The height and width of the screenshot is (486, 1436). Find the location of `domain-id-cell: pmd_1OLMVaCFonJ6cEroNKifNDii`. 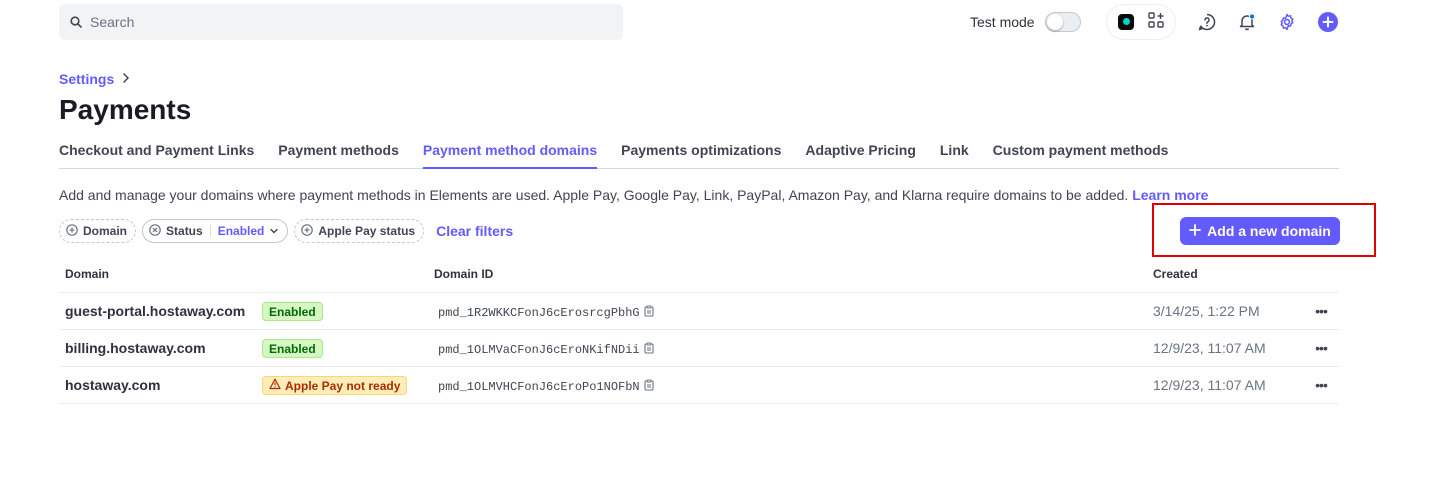

domain-id-cell: pmd_1OLMVaCFonJ6cEroNKifNDii is located at coordinates (546, 350).